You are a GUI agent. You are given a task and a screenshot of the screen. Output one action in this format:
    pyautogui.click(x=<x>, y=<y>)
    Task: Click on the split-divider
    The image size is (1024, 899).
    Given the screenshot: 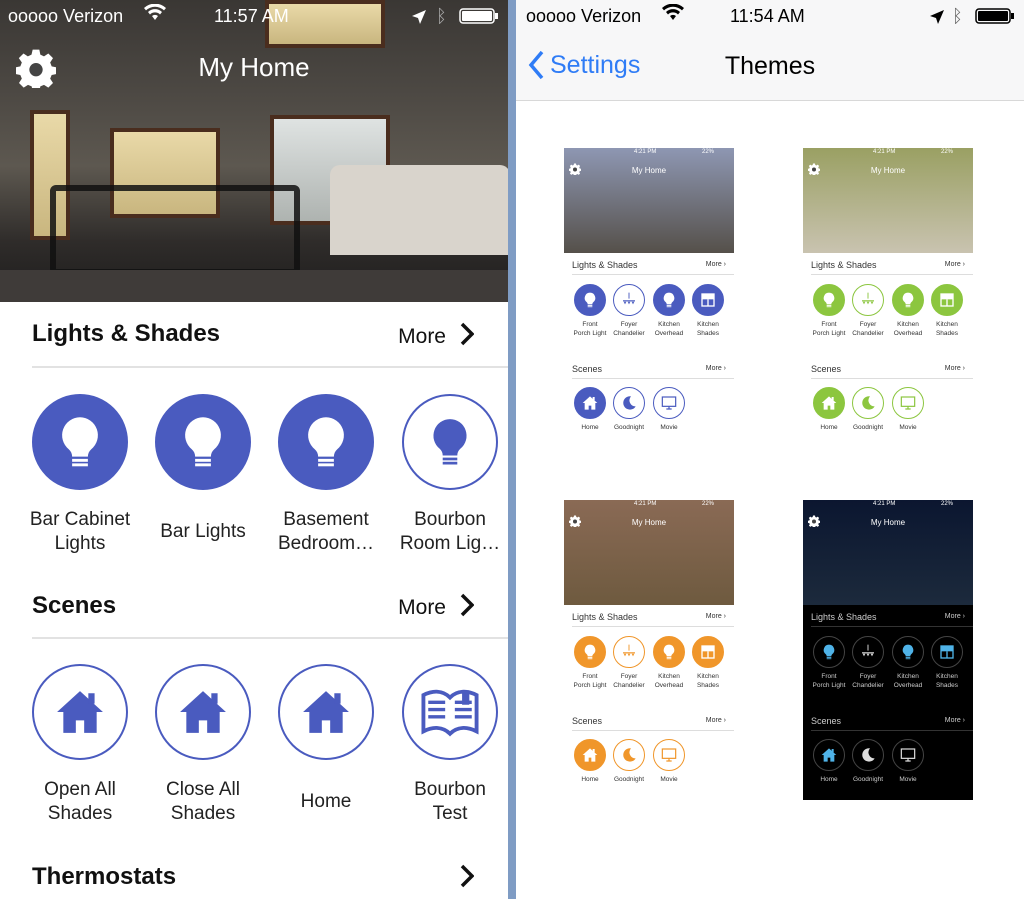 What is the action you would take?
    pyautogui.click(x=512, y=449)
    